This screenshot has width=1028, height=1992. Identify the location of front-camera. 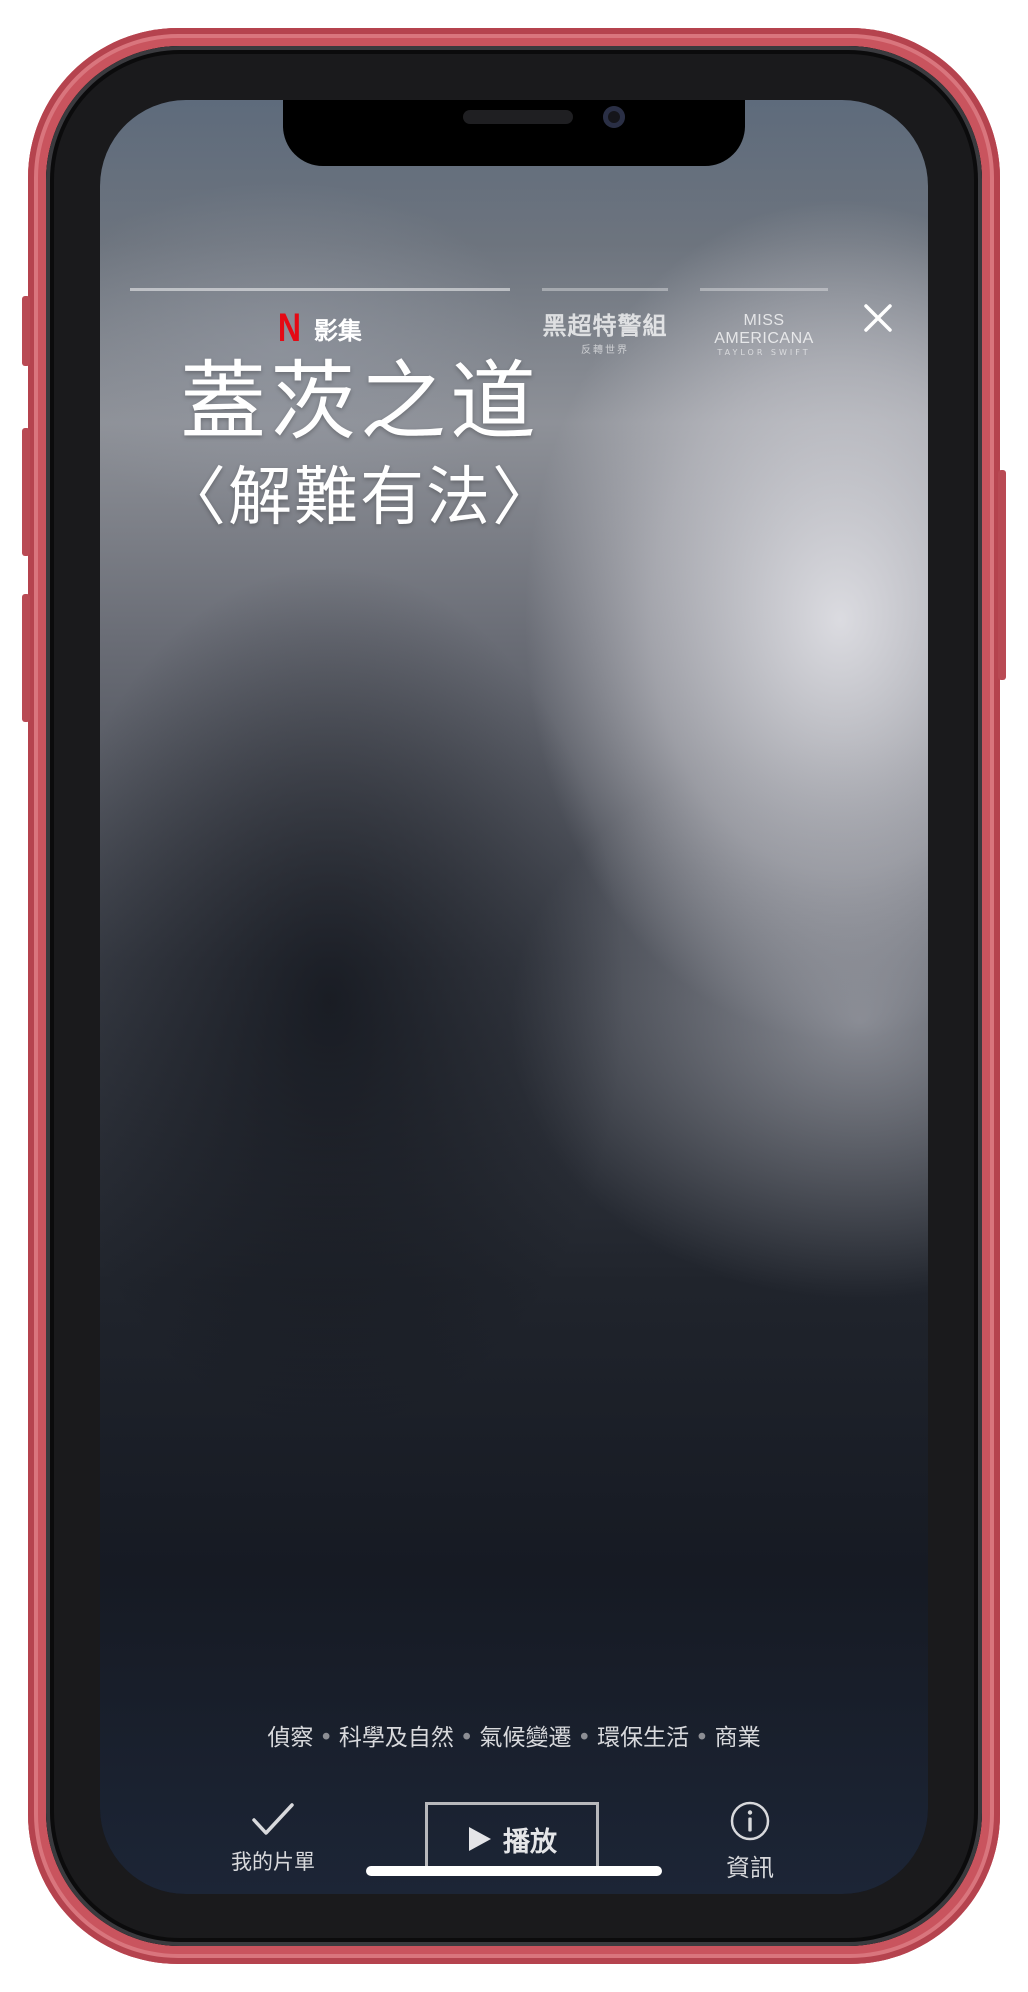
(614, 117).